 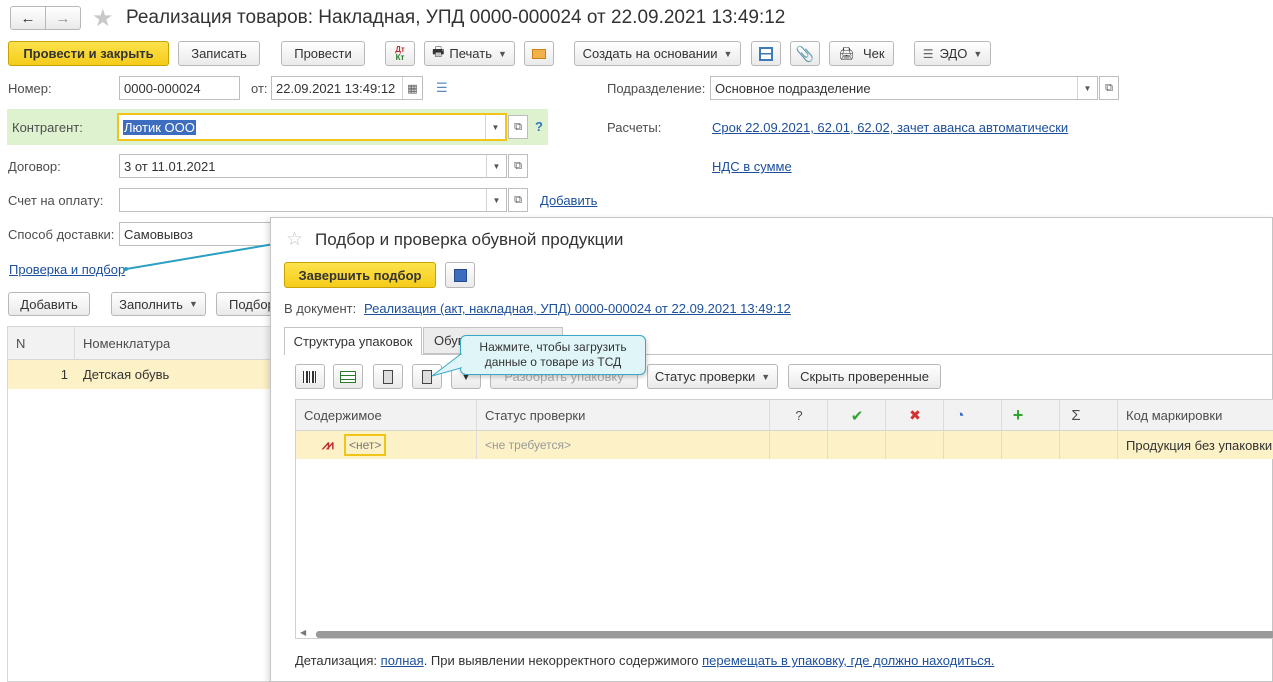 I want to click on help-icon: ?, so click(x=539, y=126).